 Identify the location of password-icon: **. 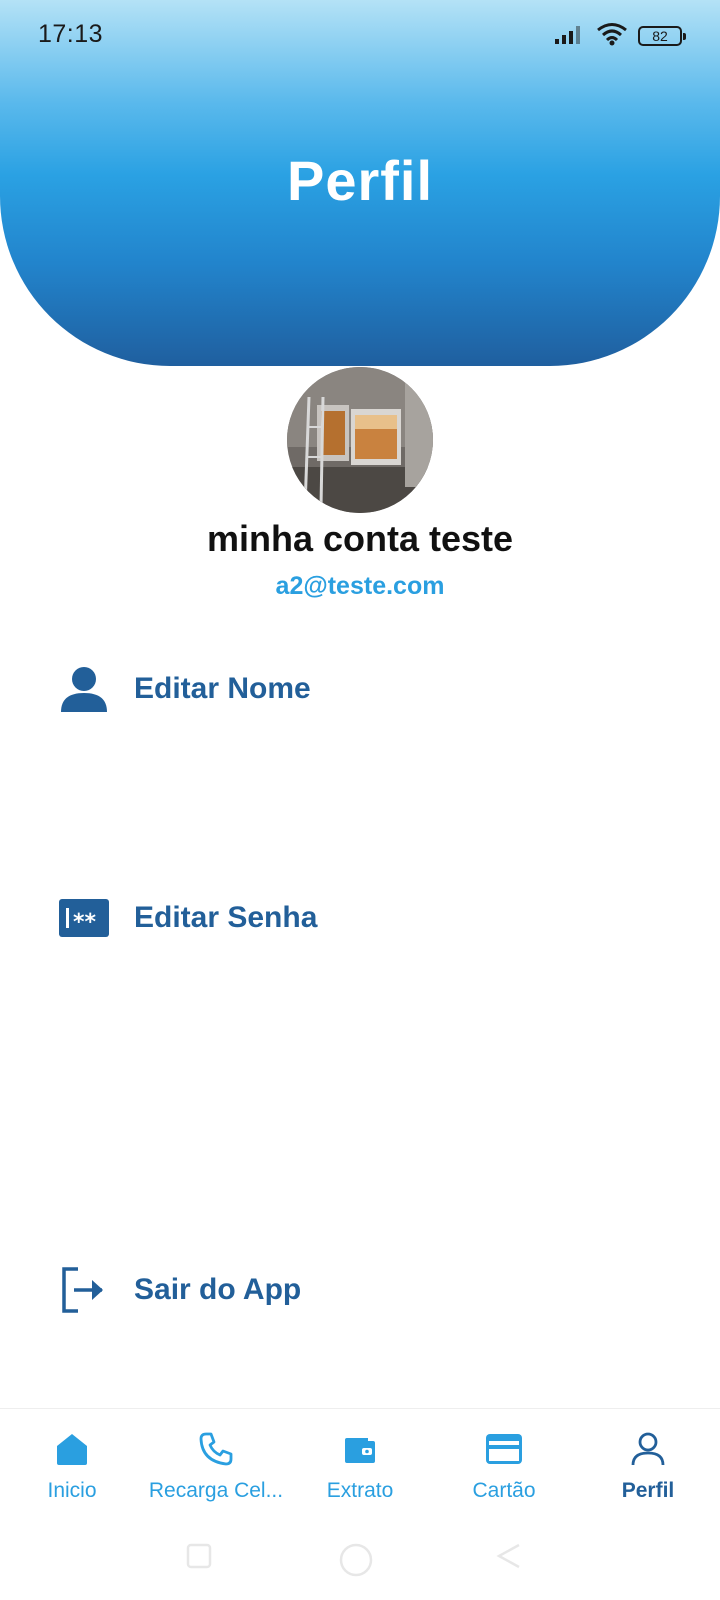
(84, 918).